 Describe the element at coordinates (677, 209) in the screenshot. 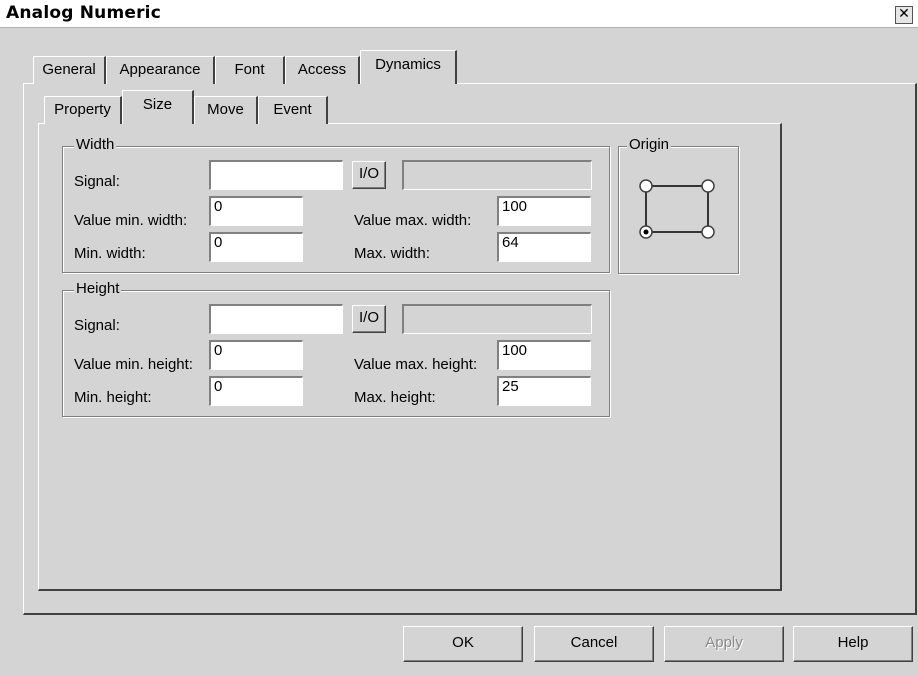

I see `origin-selector` at that location.